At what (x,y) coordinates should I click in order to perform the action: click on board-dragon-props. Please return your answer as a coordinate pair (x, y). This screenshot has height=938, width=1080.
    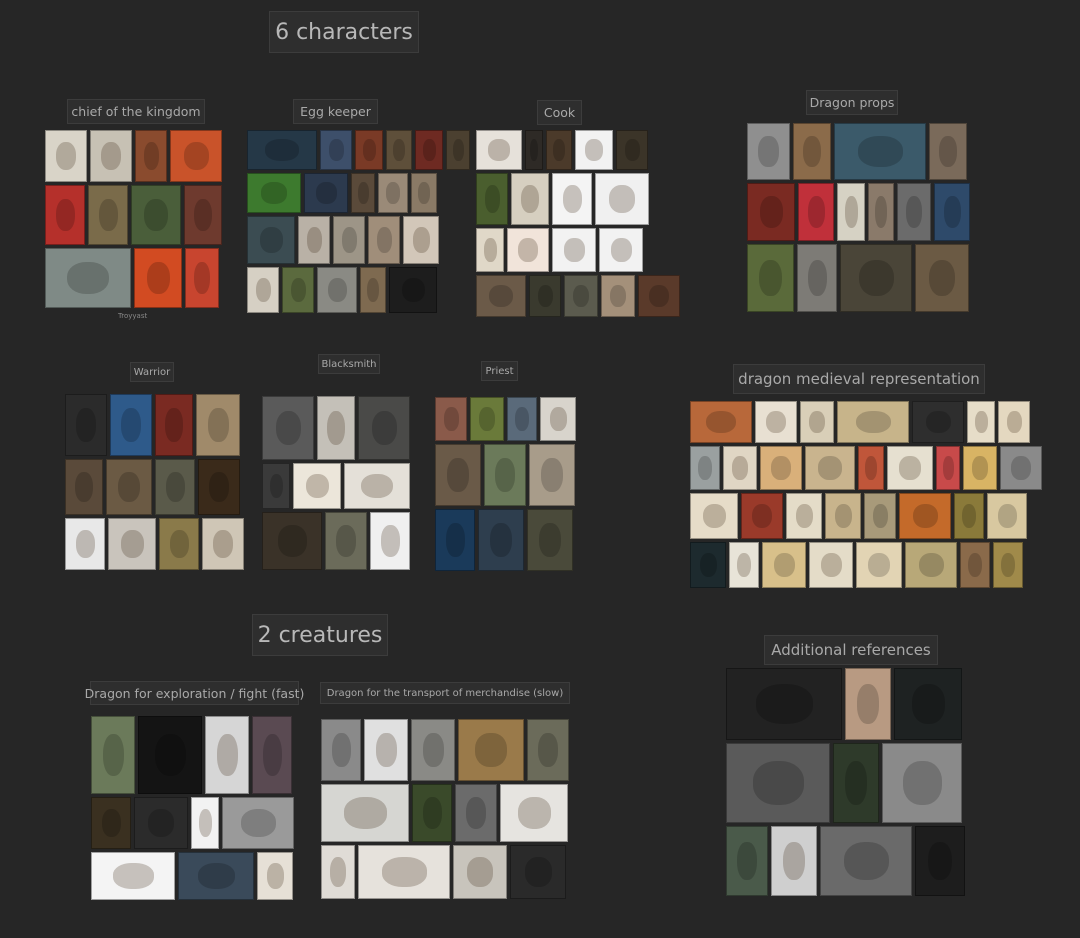
    Looking at the image, I should click on (858, 217).